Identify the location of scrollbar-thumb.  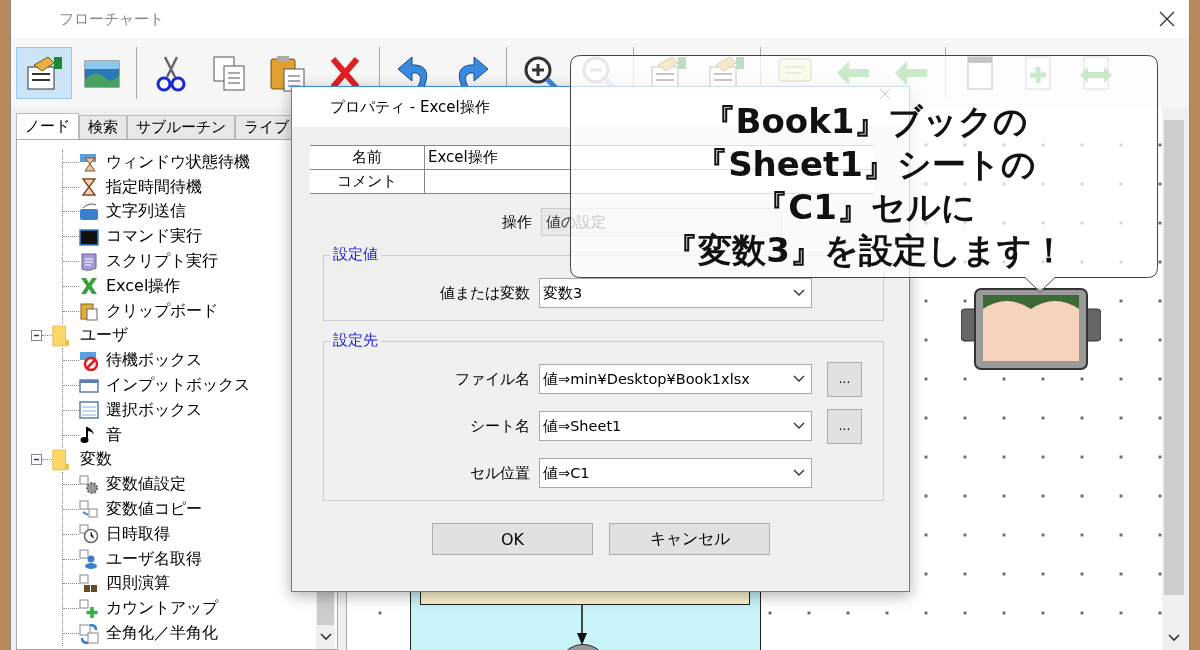
(1174, 357).